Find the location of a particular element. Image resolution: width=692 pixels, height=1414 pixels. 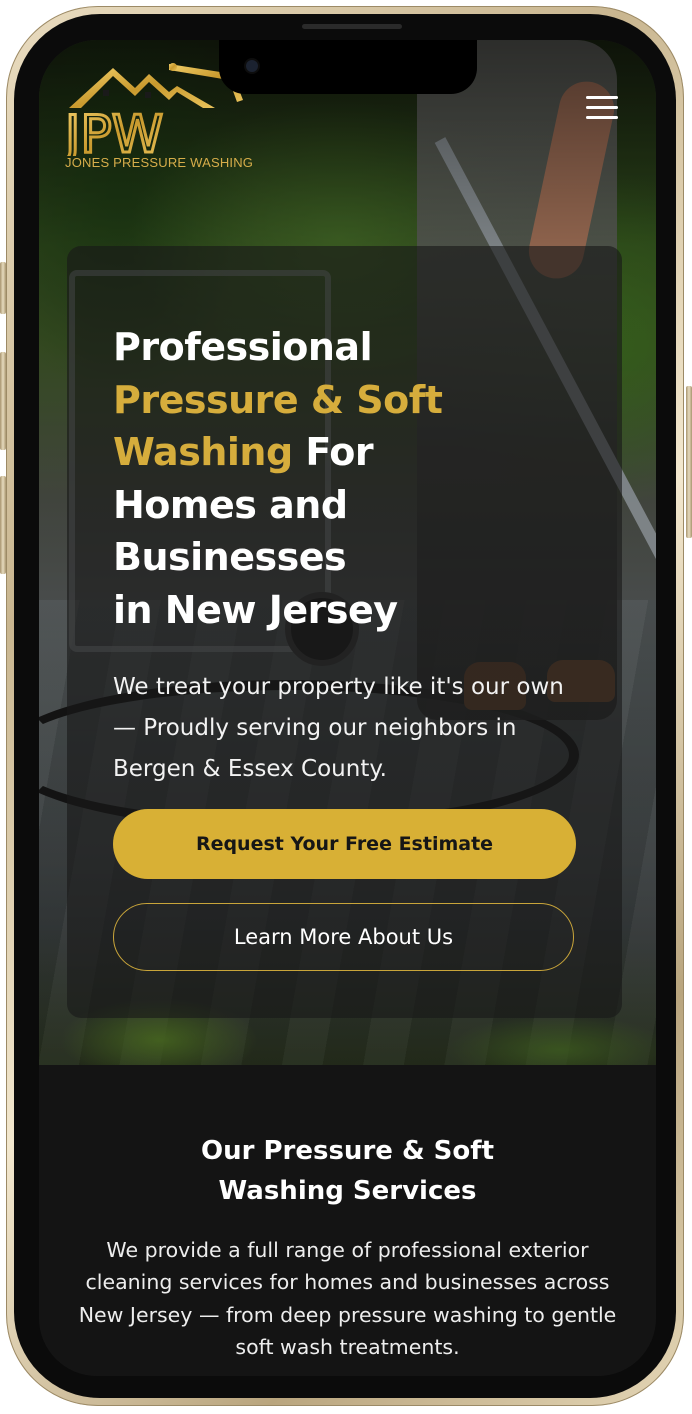

svg-text: JPW is located at coordinates (114, 130).